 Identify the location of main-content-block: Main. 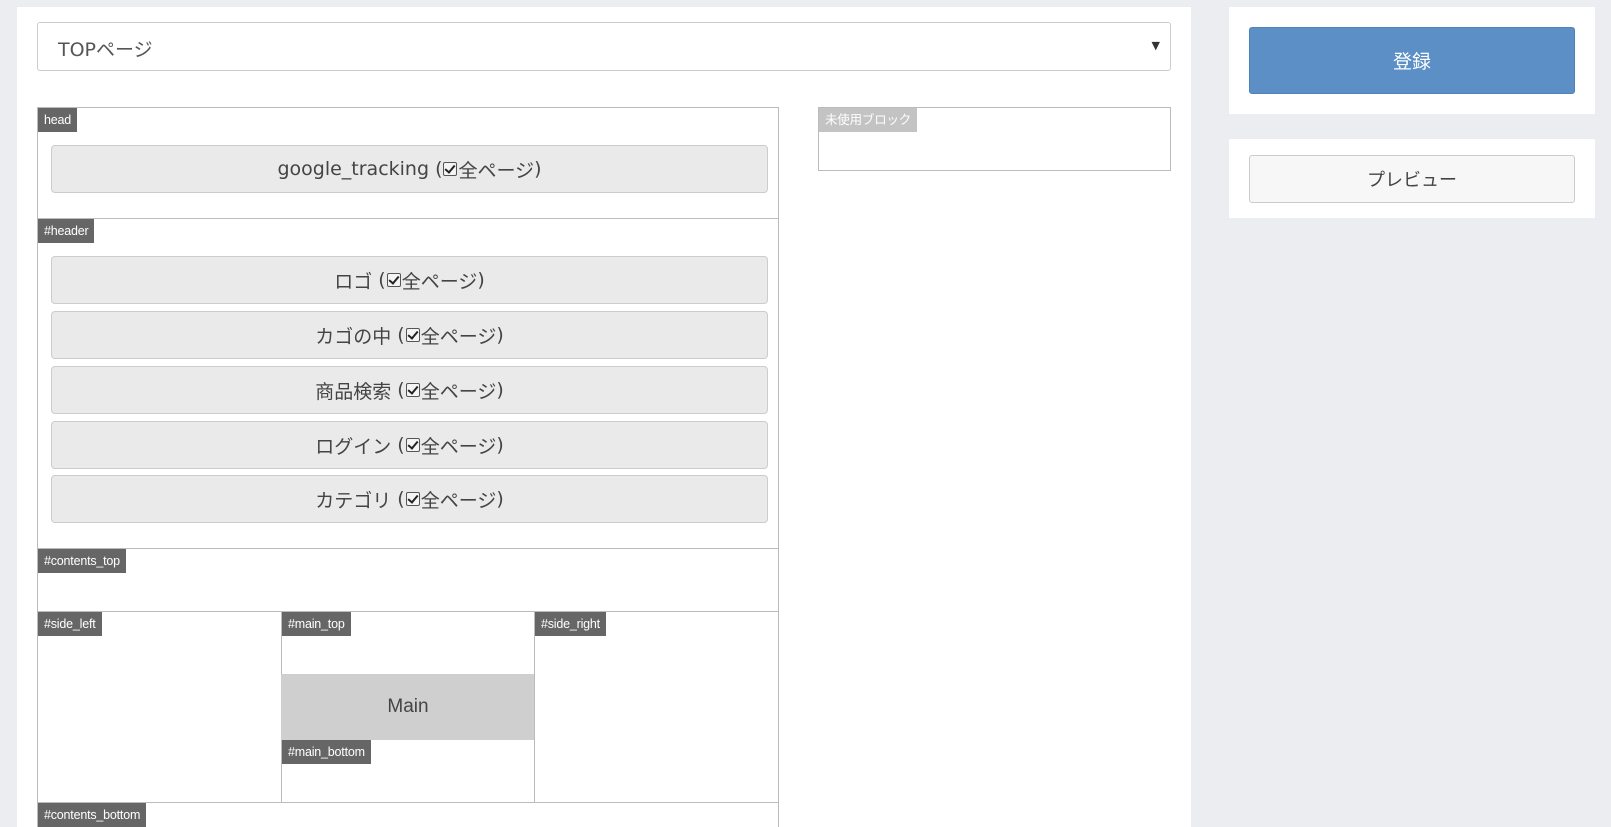
(408, 707).